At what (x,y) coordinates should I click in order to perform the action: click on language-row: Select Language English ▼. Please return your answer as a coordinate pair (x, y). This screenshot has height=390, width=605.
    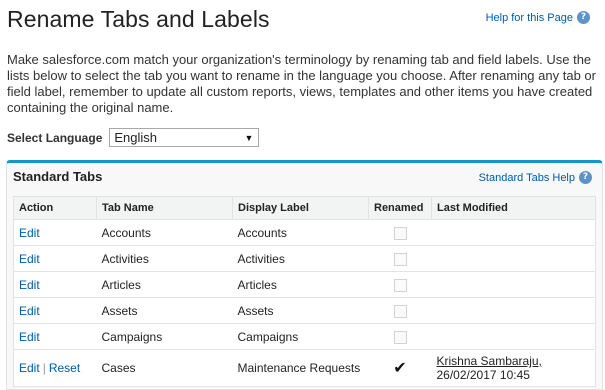
    Looking at the image, I should click on (133, 137).